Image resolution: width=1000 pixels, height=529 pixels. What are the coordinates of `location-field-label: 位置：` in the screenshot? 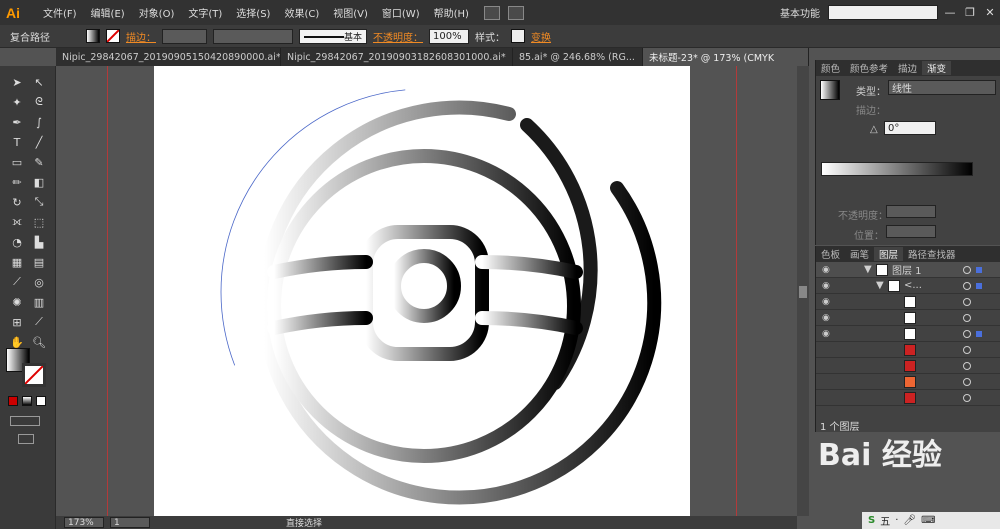 It's located at (869, 236).